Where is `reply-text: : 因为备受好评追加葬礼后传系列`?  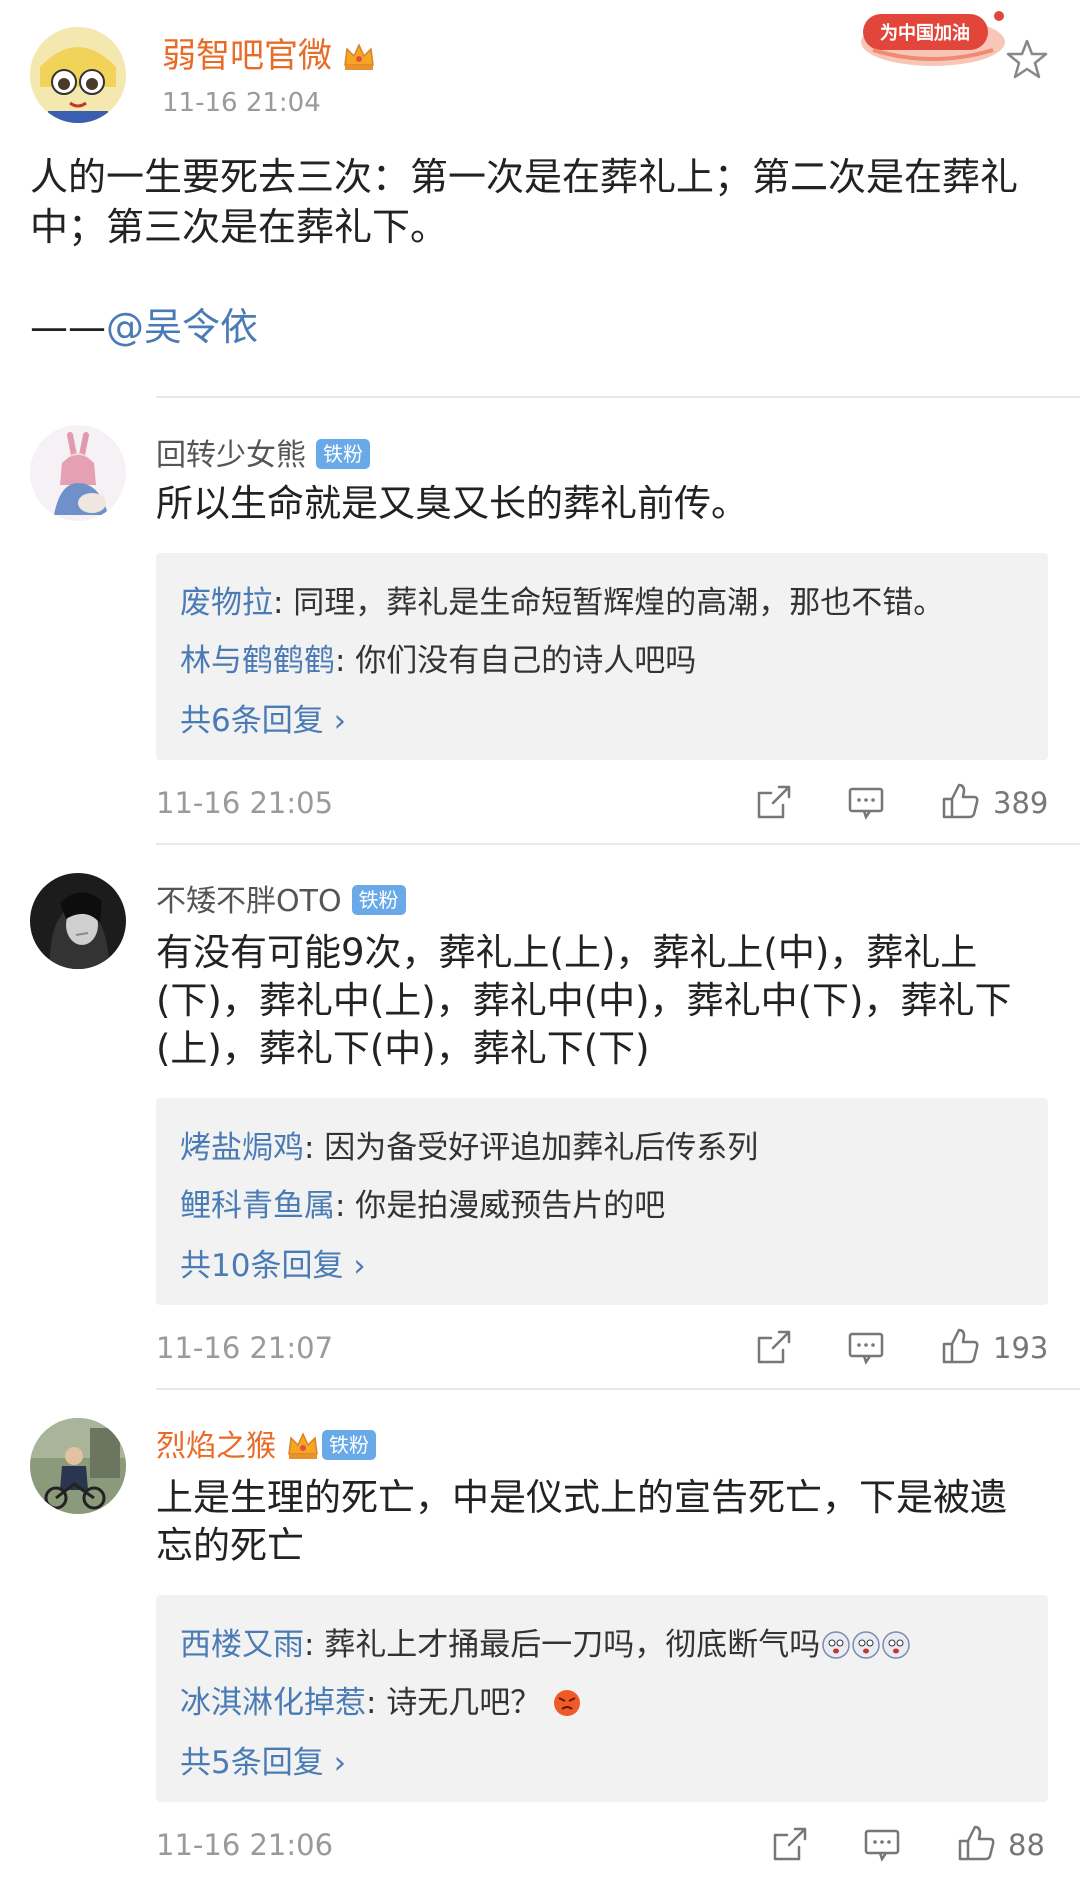 reply-text: : 因为备受好评追加葬礼后传系列 is located at coordinates (531, 1148).